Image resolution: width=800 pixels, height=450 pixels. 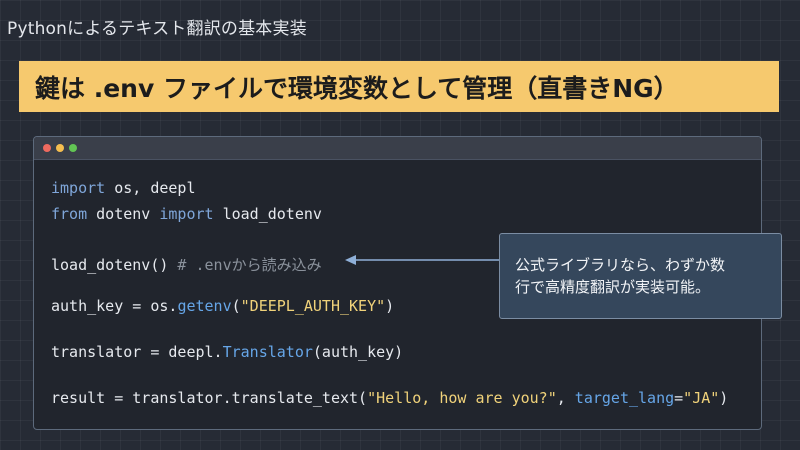 What do you see at coordinates (422, 260) in the screenshot?
I see `callout-arrow-icon` at bounding box center [422, 260].